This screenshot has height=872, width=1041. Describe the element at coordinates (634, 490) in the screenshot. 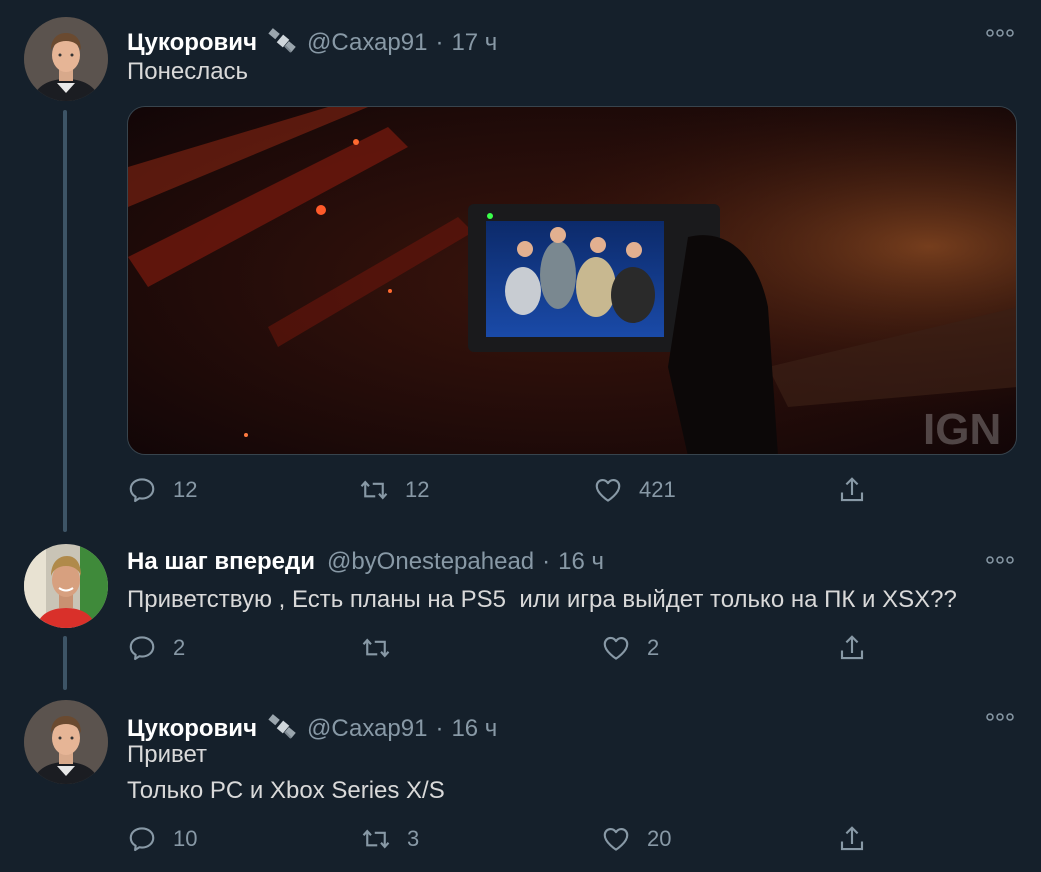

I see `like-button: 421` at that location.